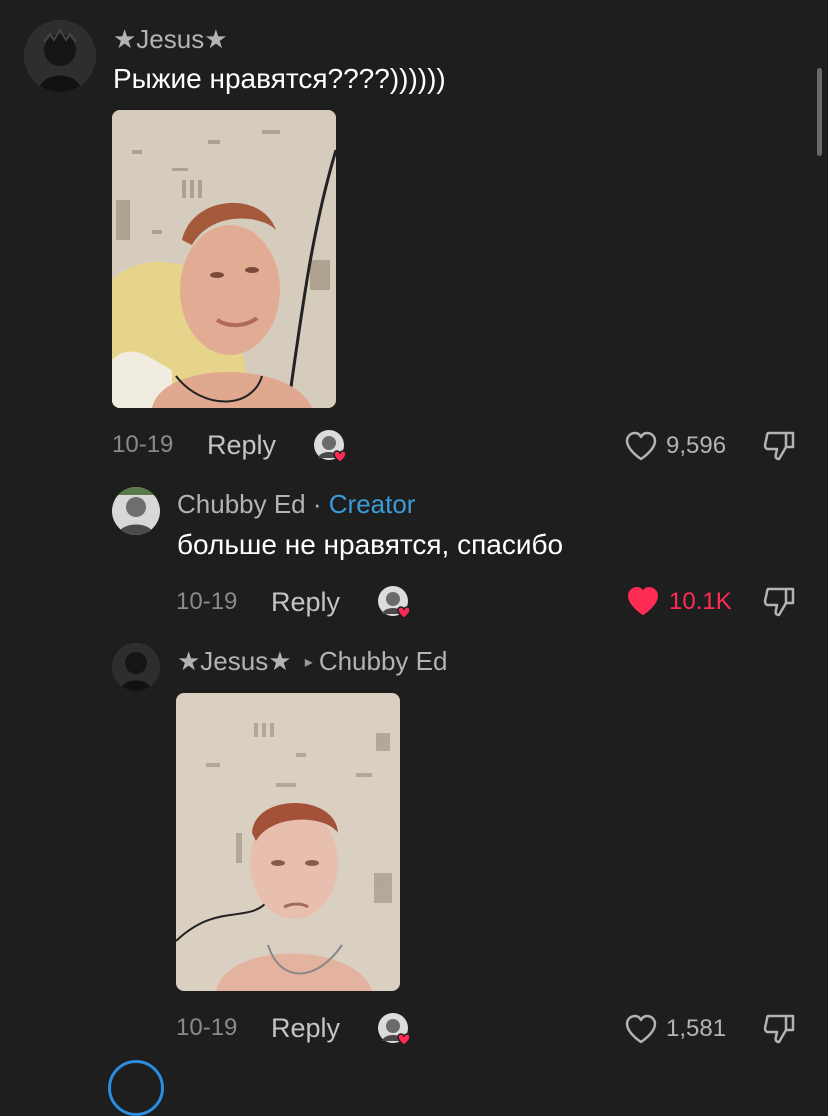 This screenshot has height=1116, width=828. What do you see at coordinates (370, 544) in the screenshot?
I see `comment-text: больше не нравятся, спасибо` at bounding box center [370, 544].